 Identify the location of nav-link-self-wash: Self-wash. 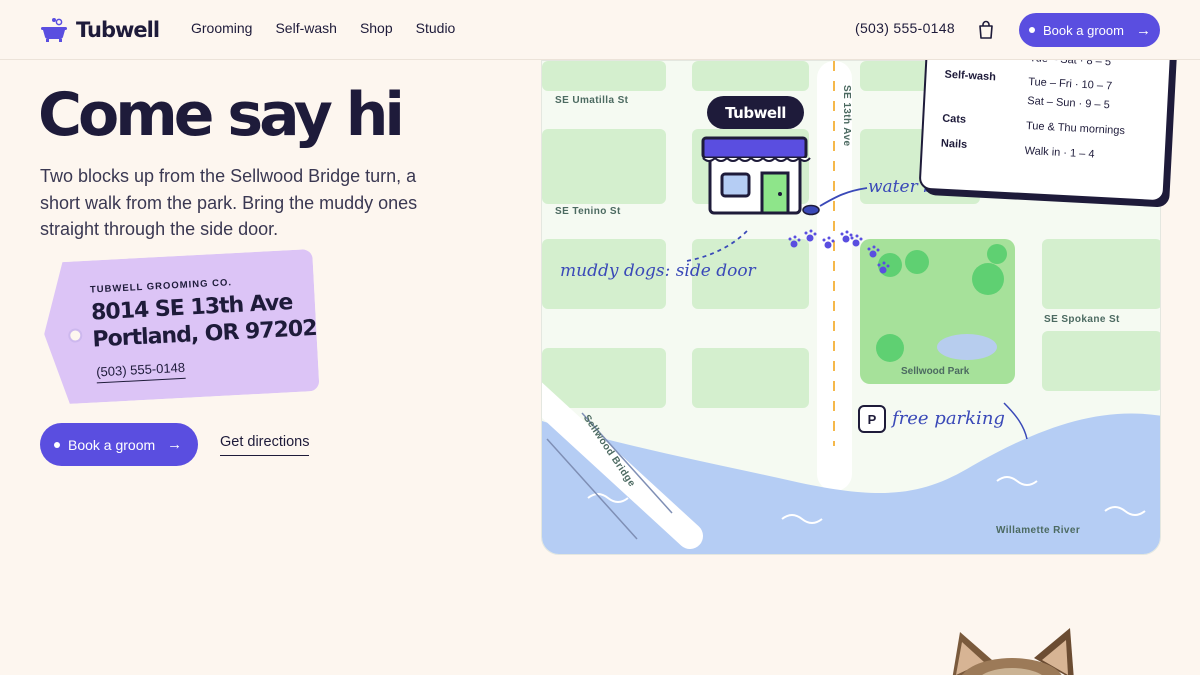
(305, 28).